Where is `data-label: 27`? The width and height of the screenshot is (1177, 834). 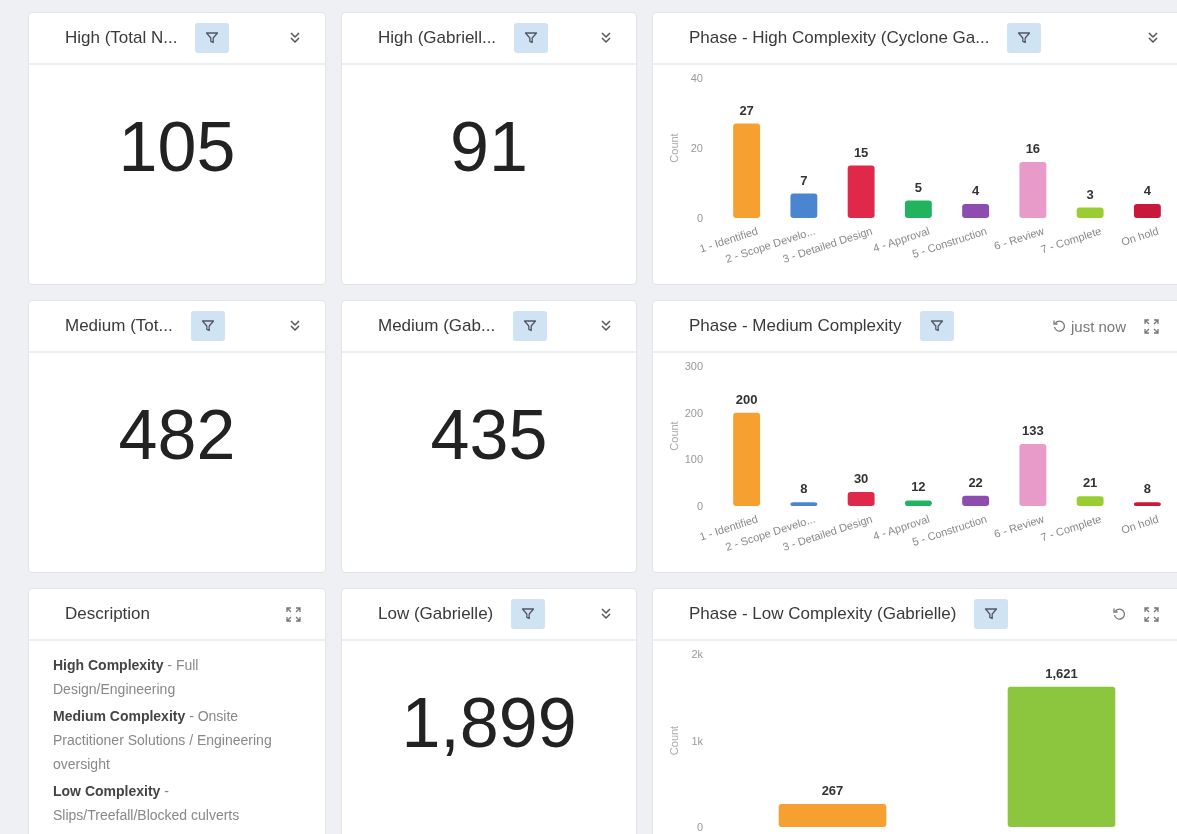
data-label: 27 is located at coordinates (746, 110).